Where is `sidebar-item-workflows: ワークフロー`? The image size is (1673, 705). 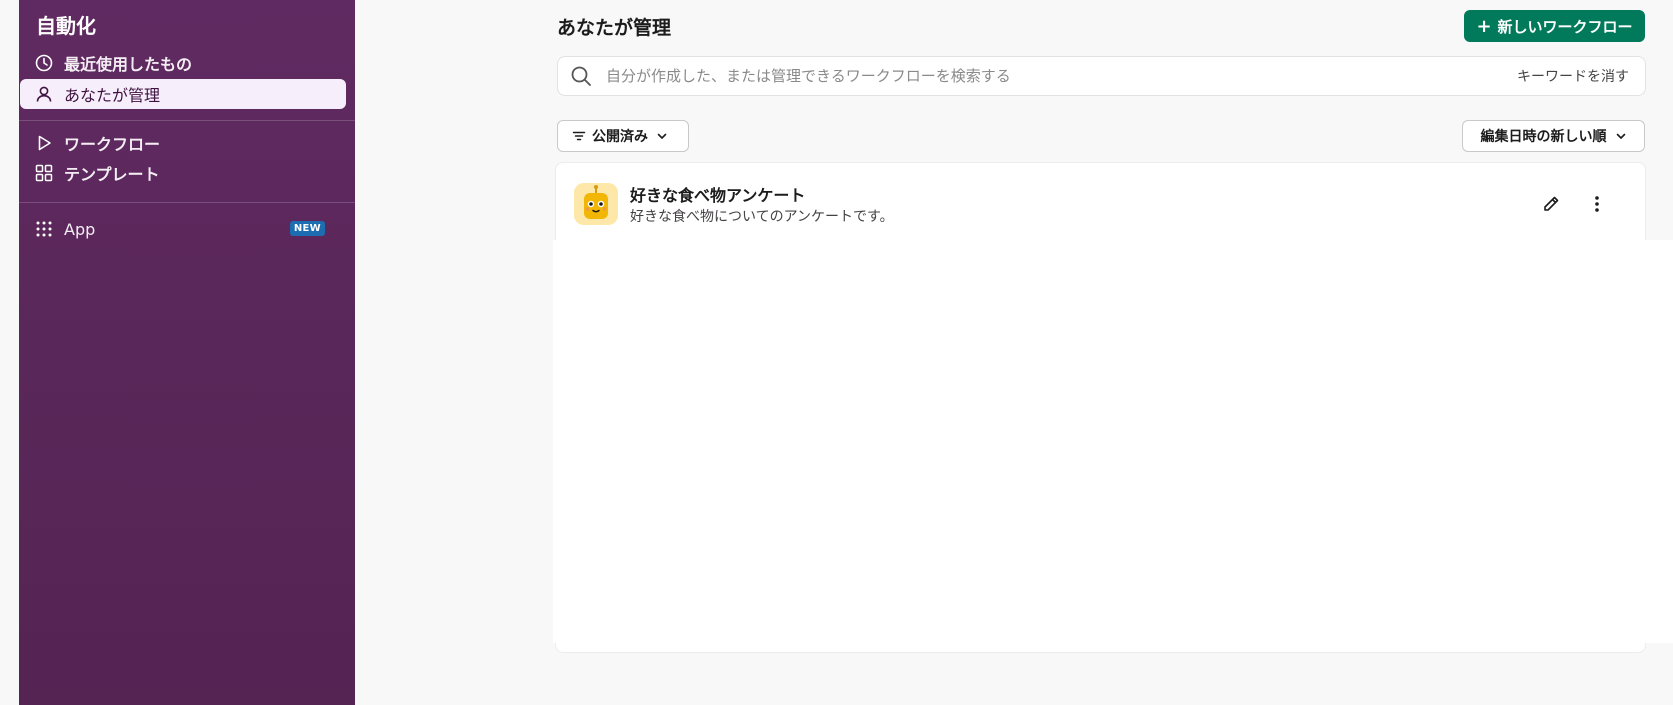 sidebar-item-workflows: ワークフロー is located at coordinates (183, 143).